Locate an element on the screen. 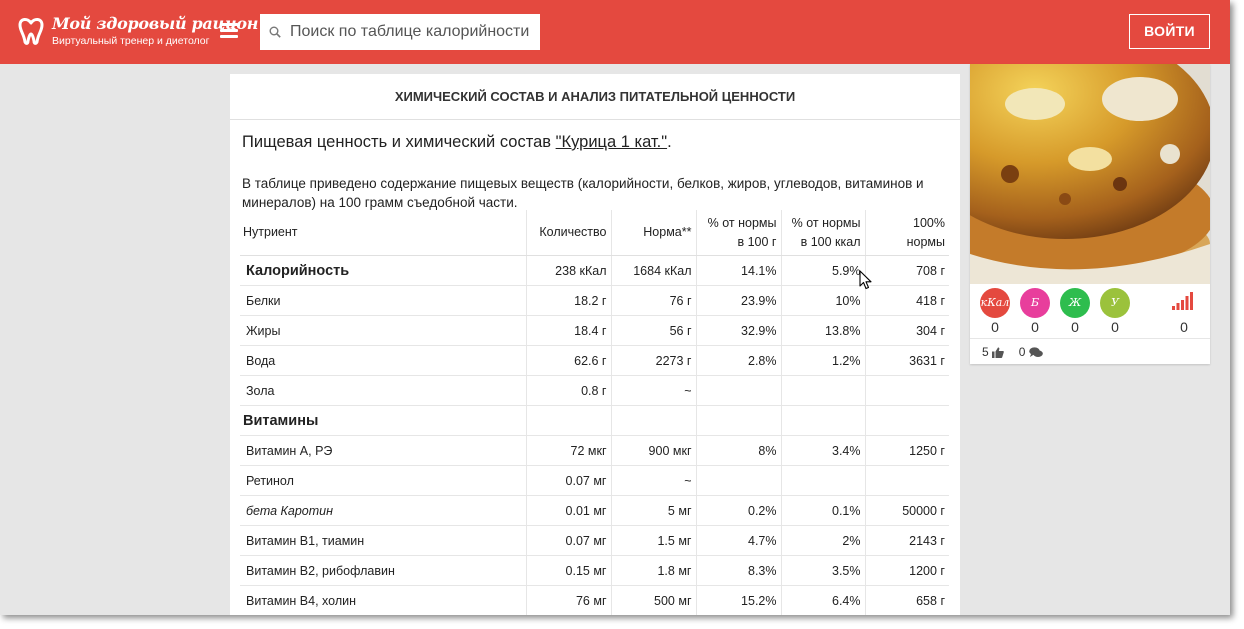  table-cell: 3631 г is located at coordinates (906, 360).